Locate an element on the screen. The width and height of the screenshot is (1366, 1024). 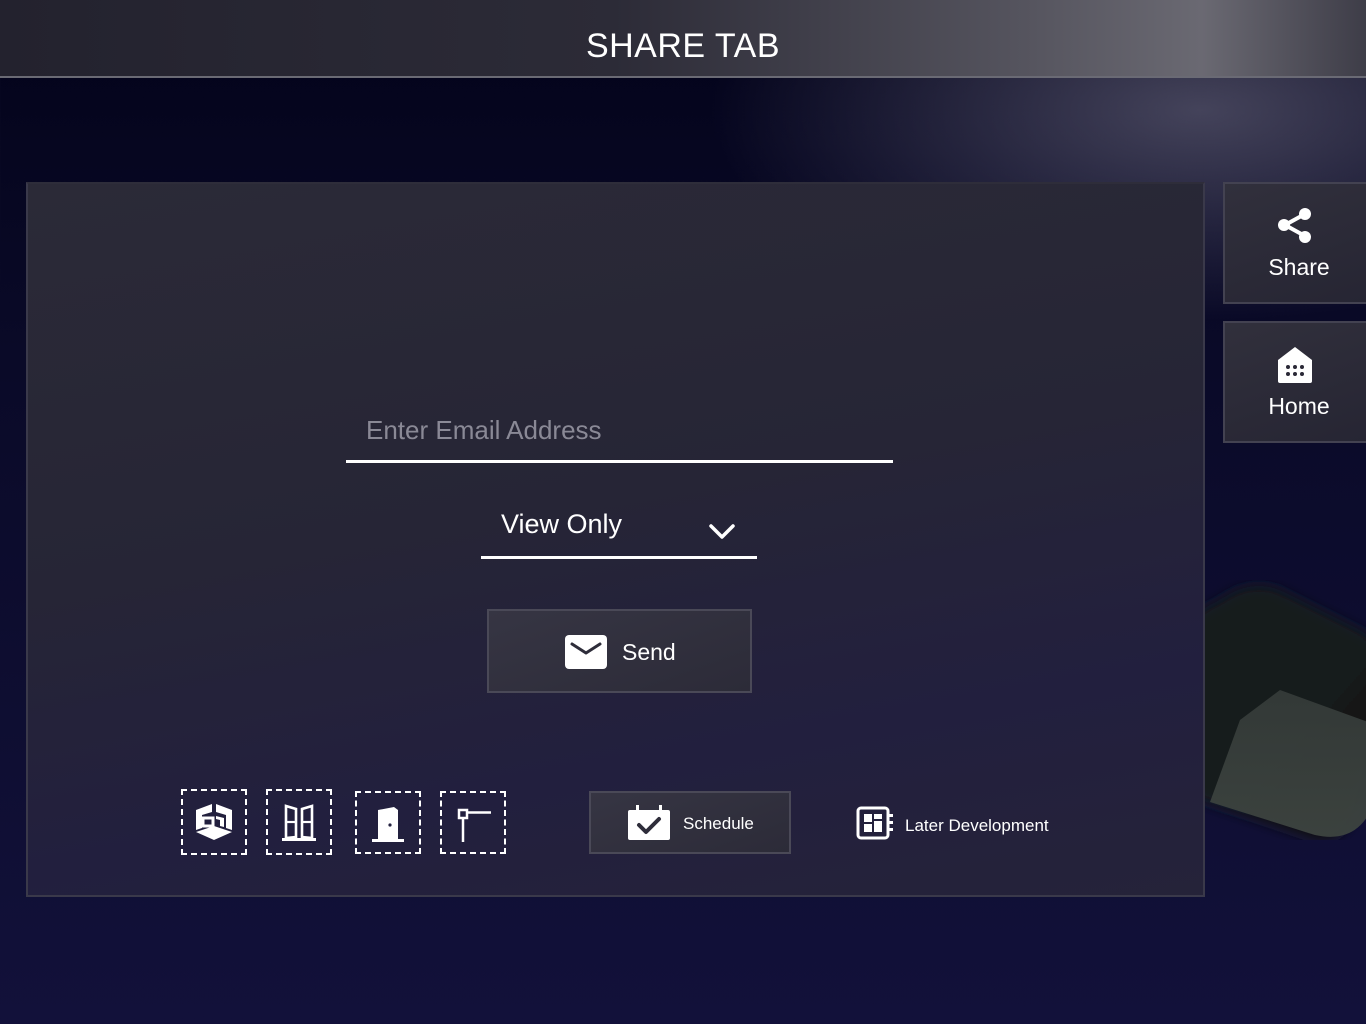
envelope-icon is located at coordinates (586, 652).